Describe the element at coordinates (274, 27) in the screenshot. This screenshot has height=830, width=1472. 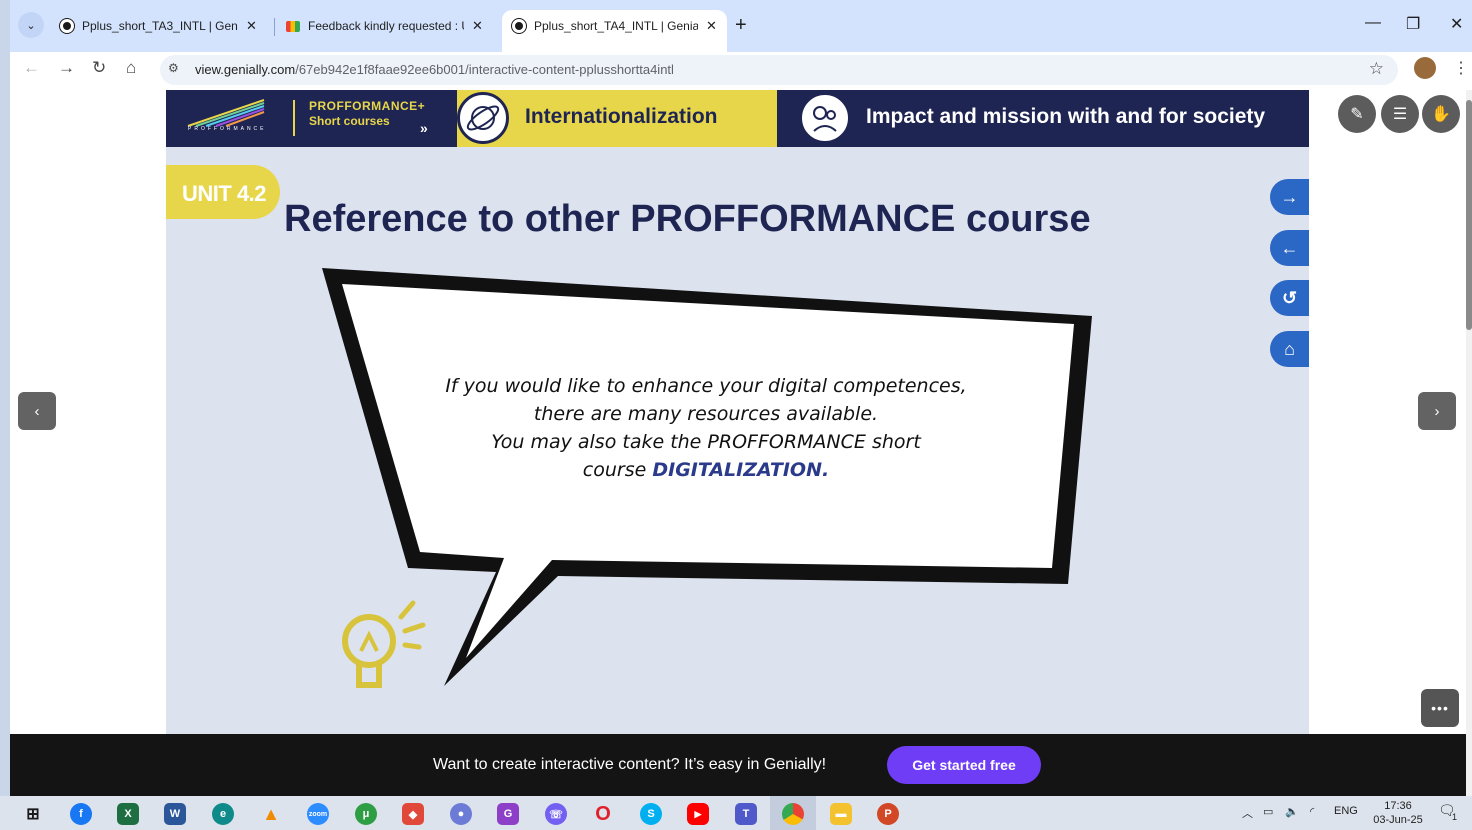
I see `tab-separator` at that location.